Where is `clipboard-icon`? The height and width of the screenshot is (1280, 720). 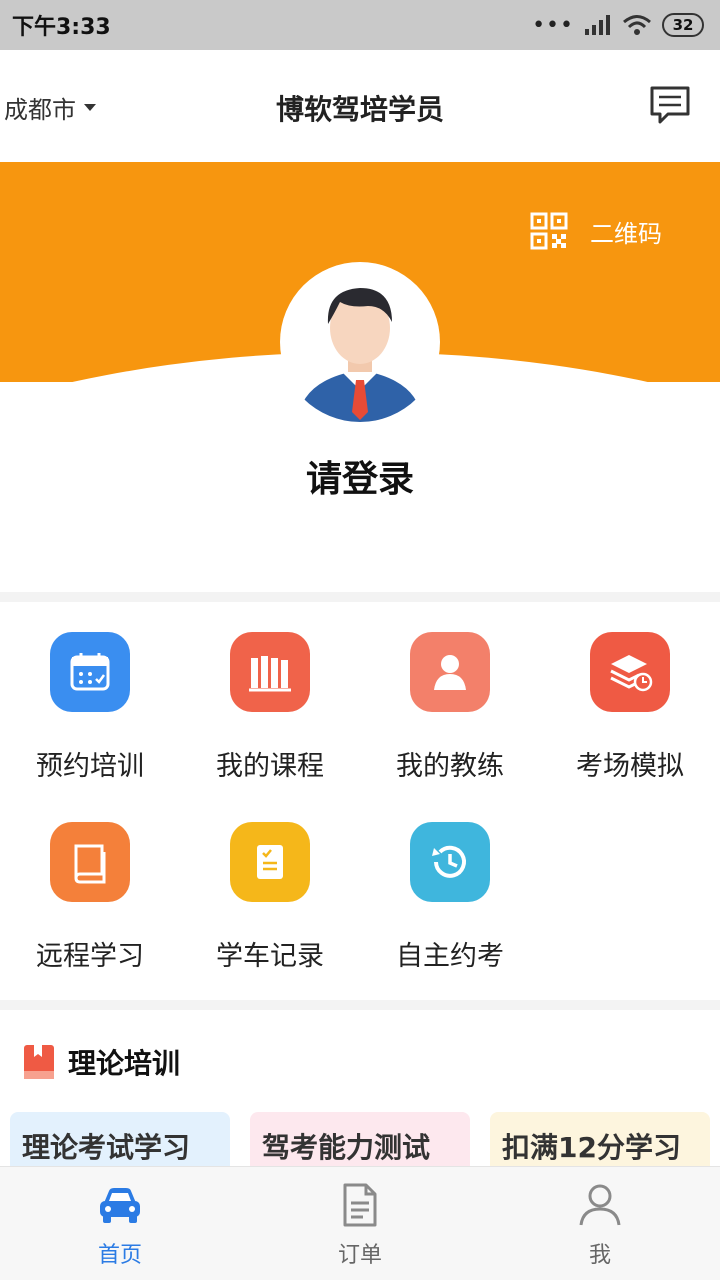 clipboard-icon is located at coordinates (270, 862).